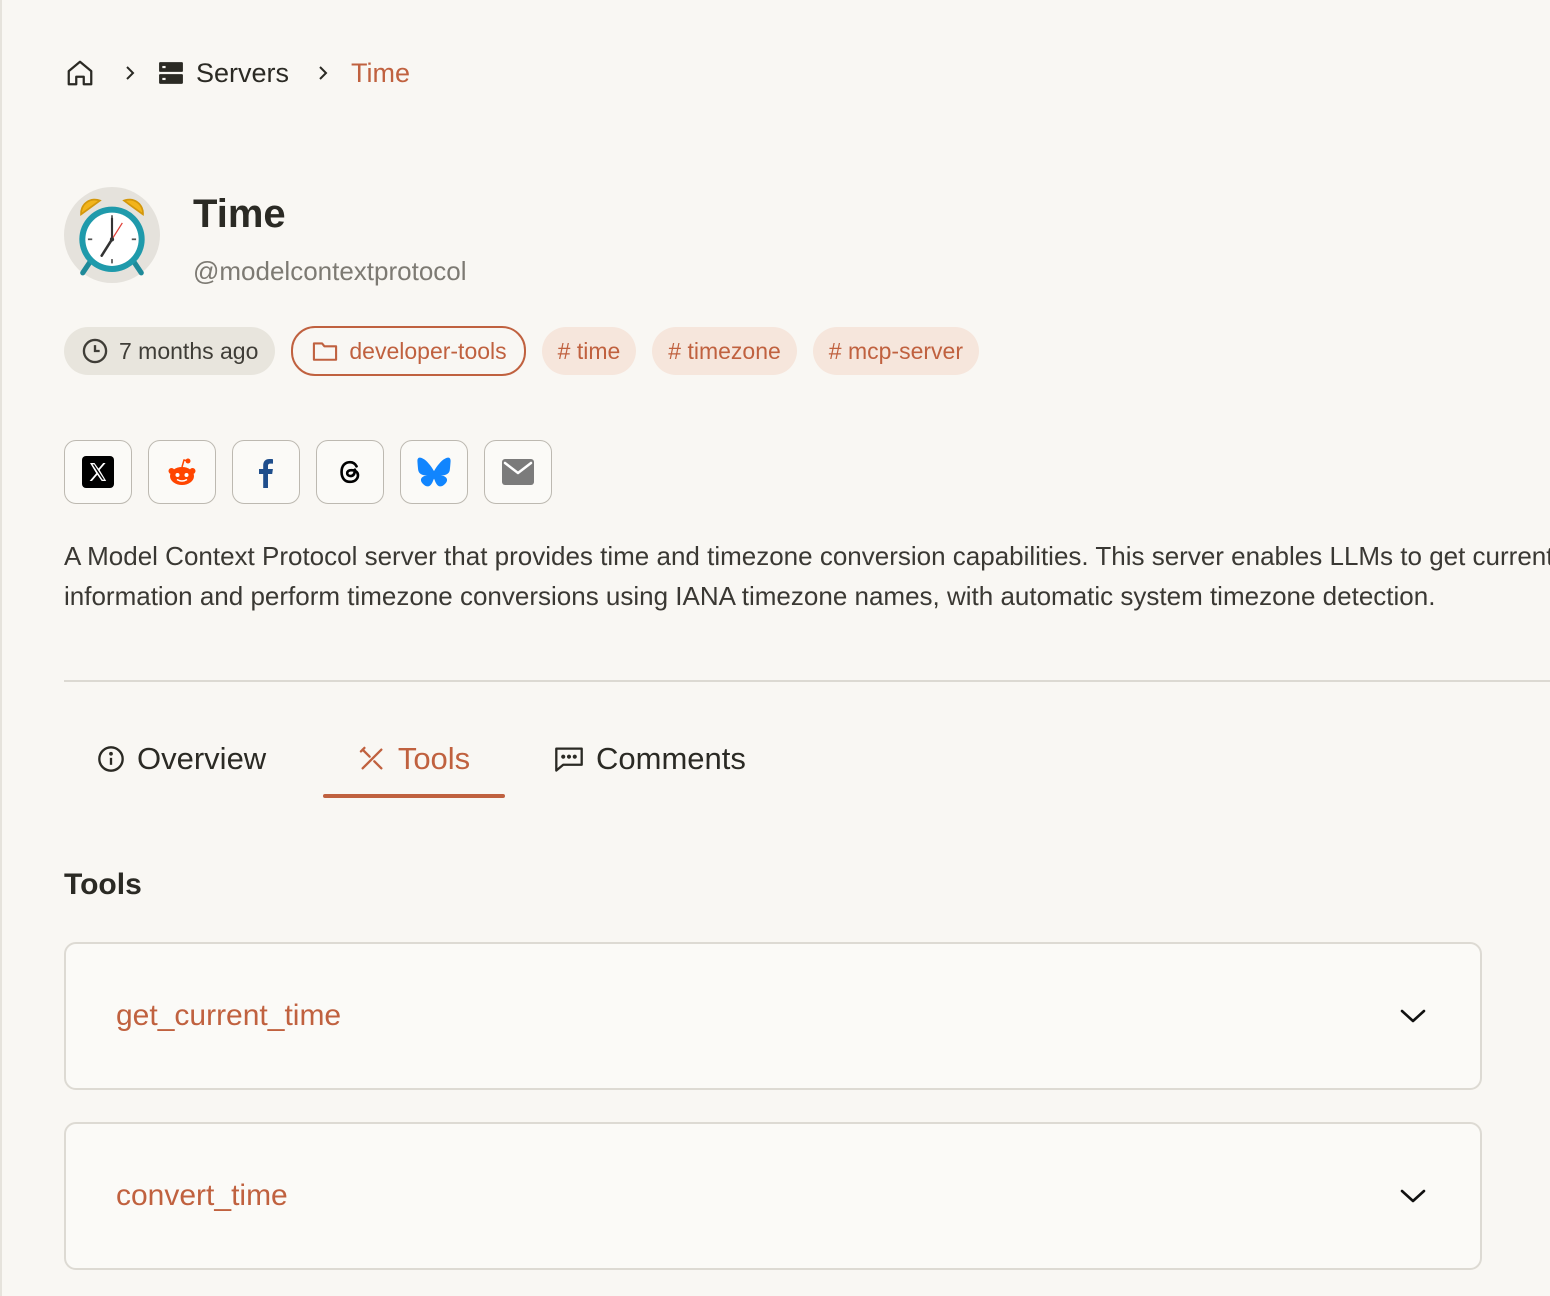  I want to click on tab-overview-label: Overview, so click(202, 758).